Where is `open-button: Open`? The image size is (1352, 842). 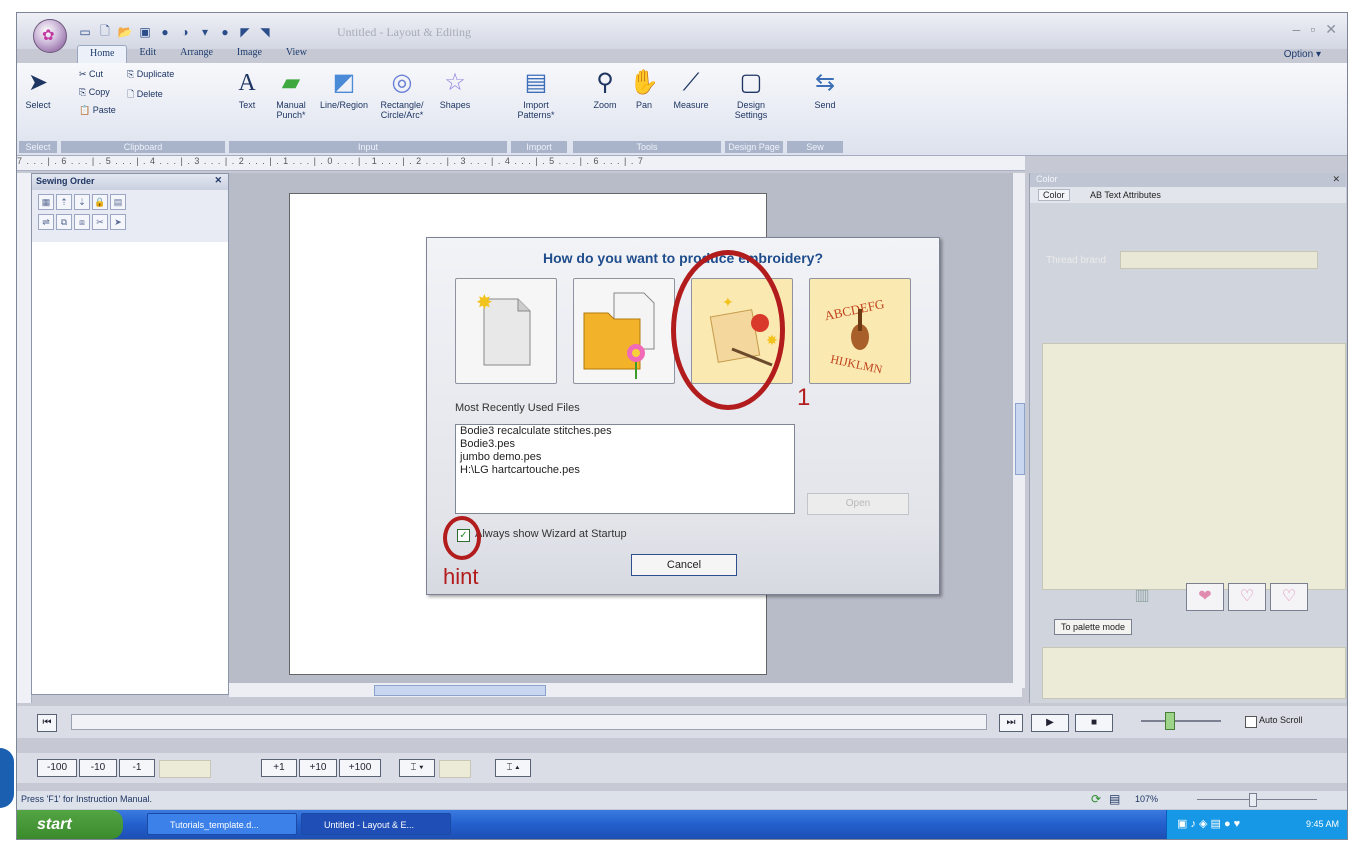 open-button: Open is located at coordinates (858, 504).